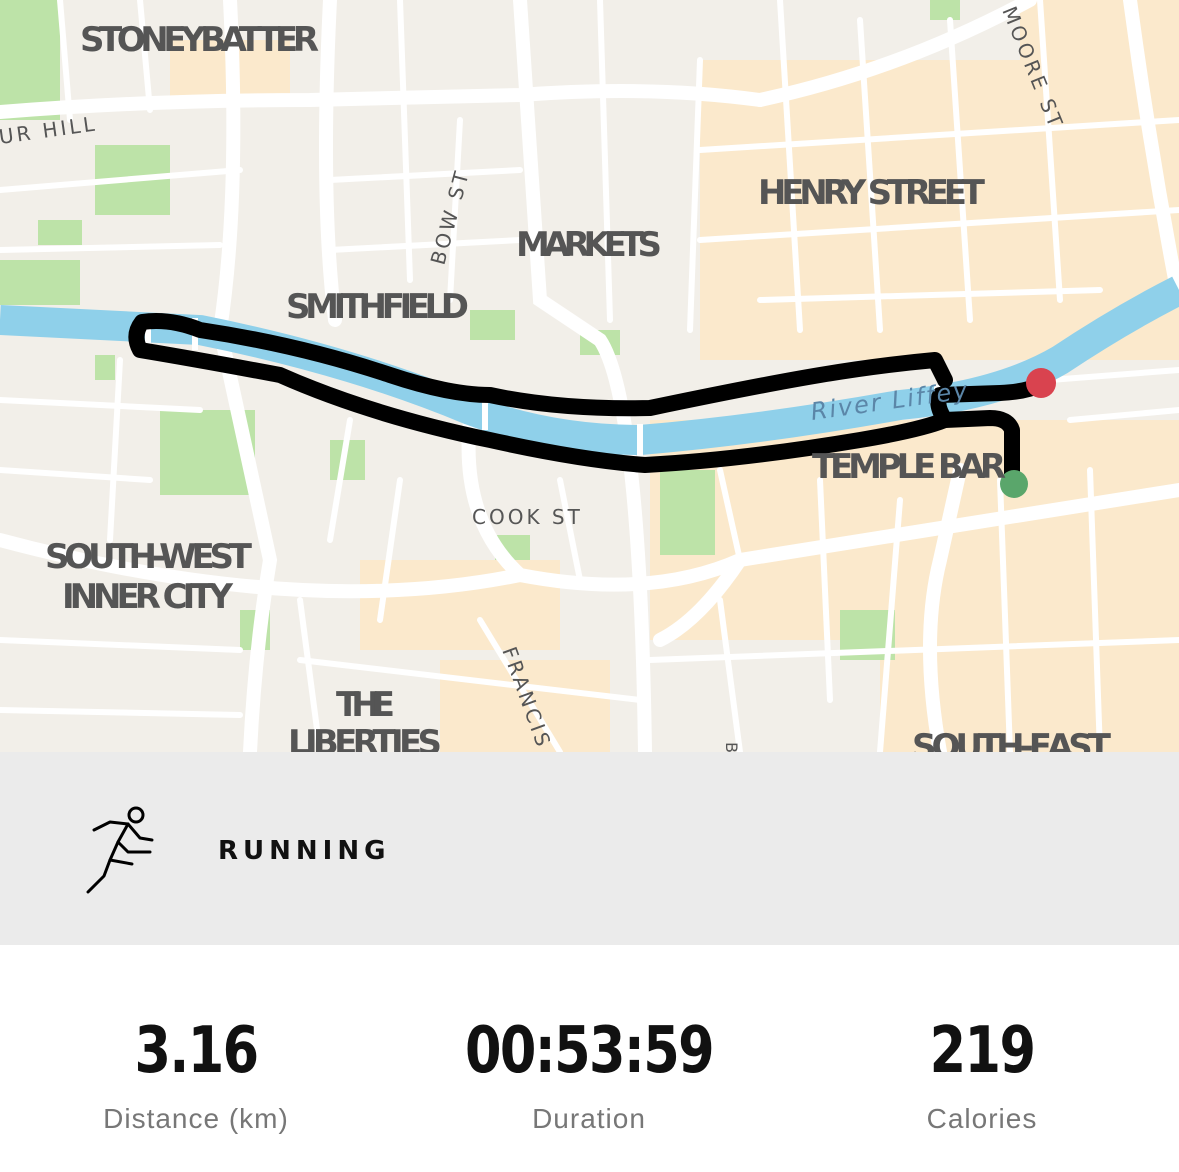  What do you see at coordinates (200, 40) in the screenshot?
I see `district-label-stoneybatter: STONEYBATTER` at bounding box center [200, 40].